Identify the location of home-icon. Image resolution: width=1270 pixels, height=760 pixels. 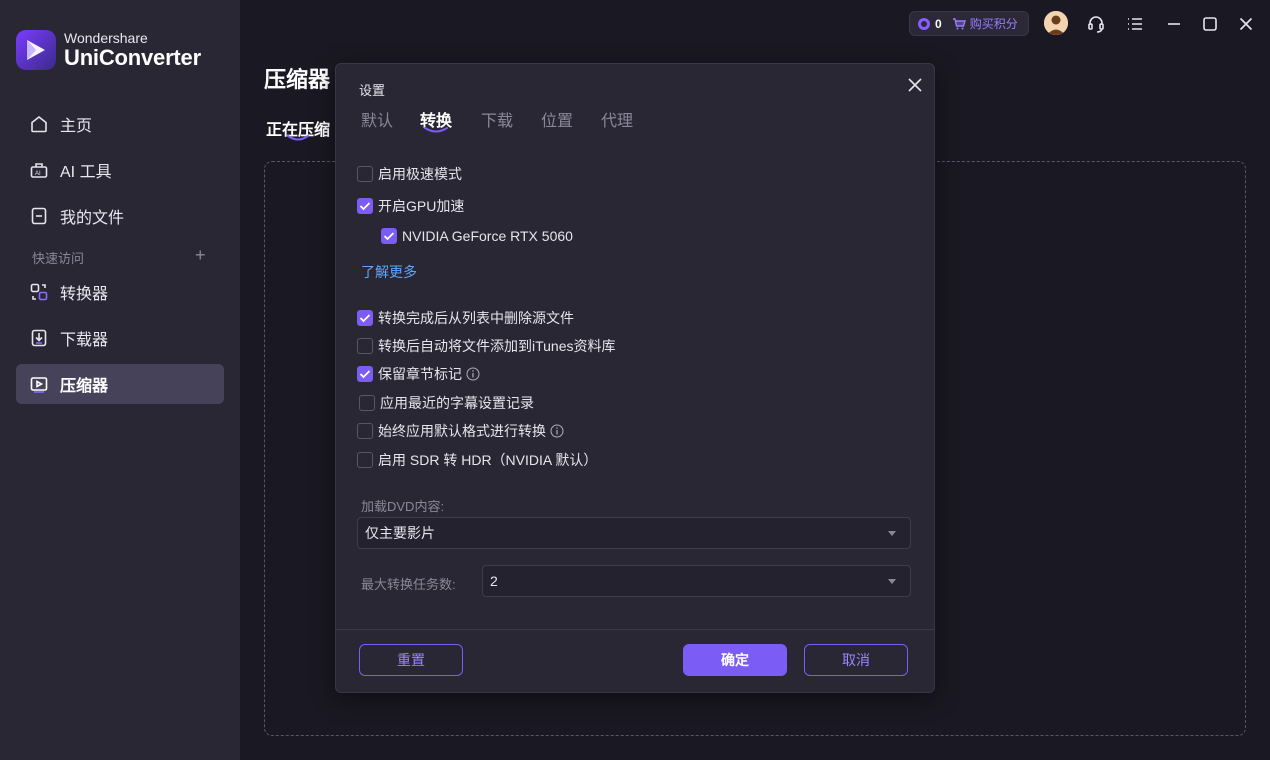
(39, 124).